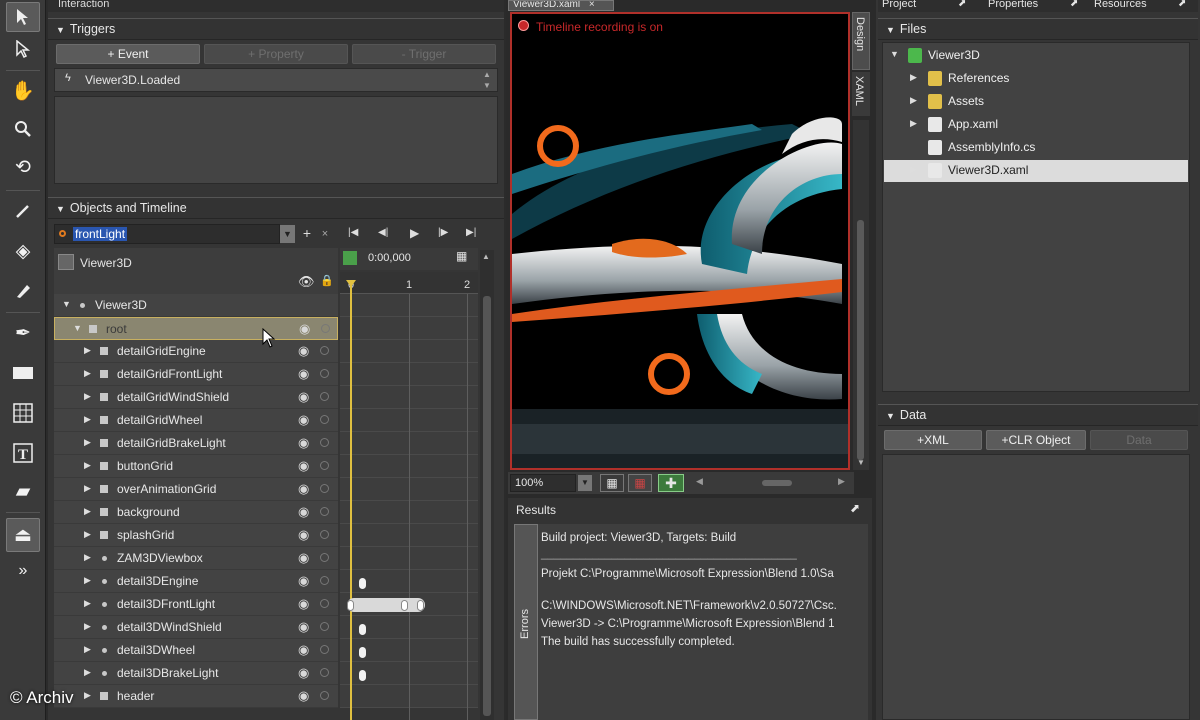  Describe the element at coordinates (471, 232) in the screenshot. I see `last-frame-icon: ▶|` at that location.